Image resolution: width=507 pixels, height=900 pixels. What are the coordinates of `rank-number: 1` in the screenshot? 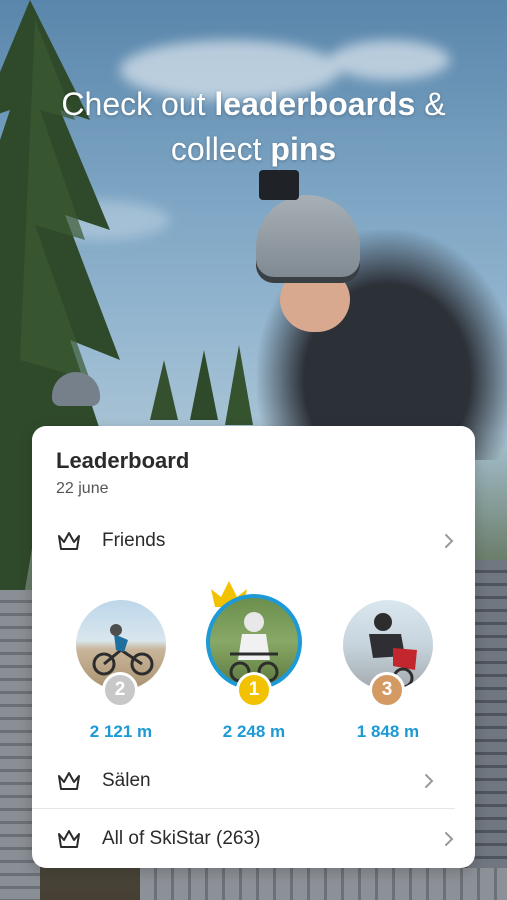 It's located at (254, 689).